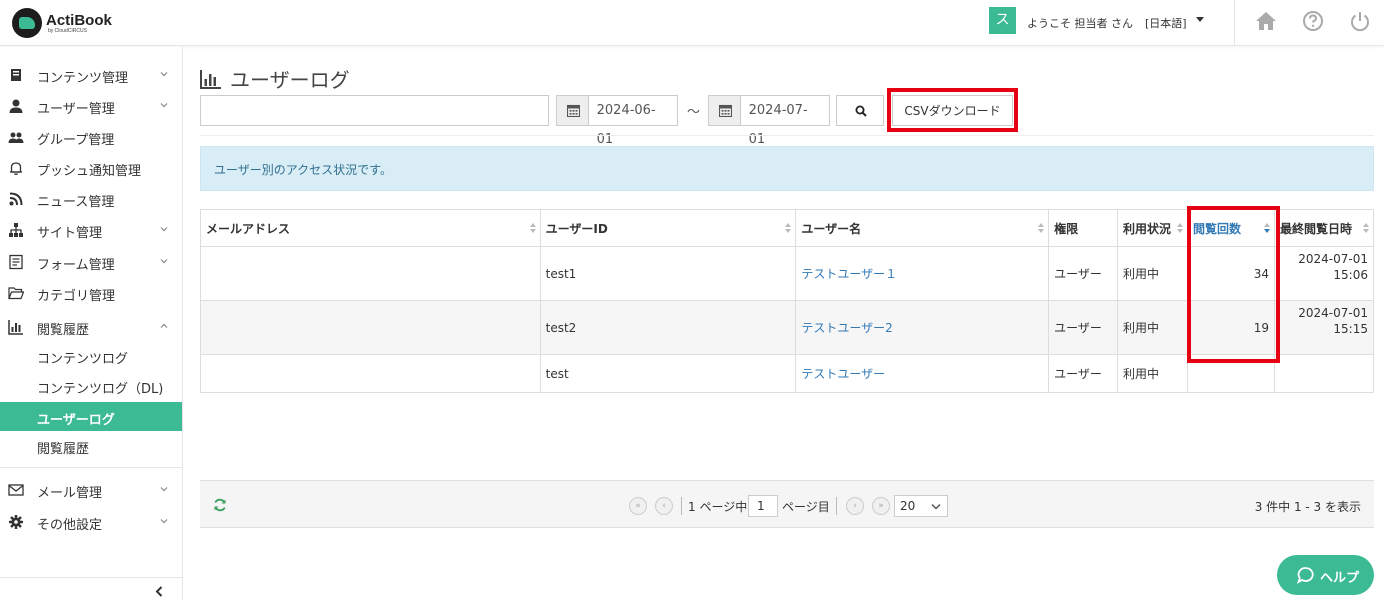  Describe the element at coordinates (718, 507) in the screenshot. I see `pager-prefix: 1 ページ中` at that location.